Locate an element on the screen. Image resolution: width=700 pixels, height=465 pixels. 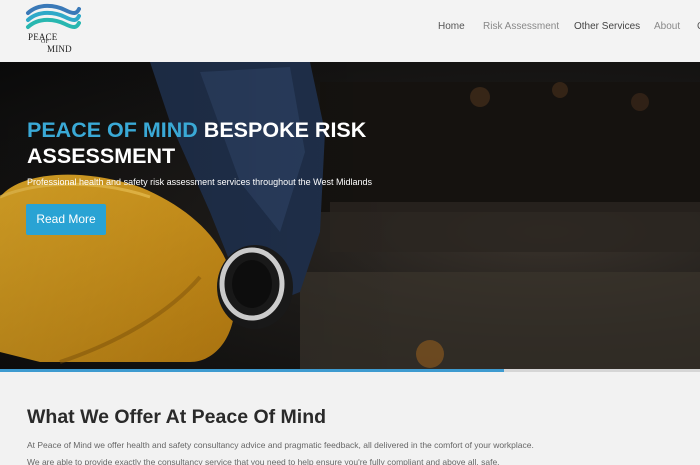
section-heading: What We Offer At Peace Of Mind is located at coordinates (177, 417).